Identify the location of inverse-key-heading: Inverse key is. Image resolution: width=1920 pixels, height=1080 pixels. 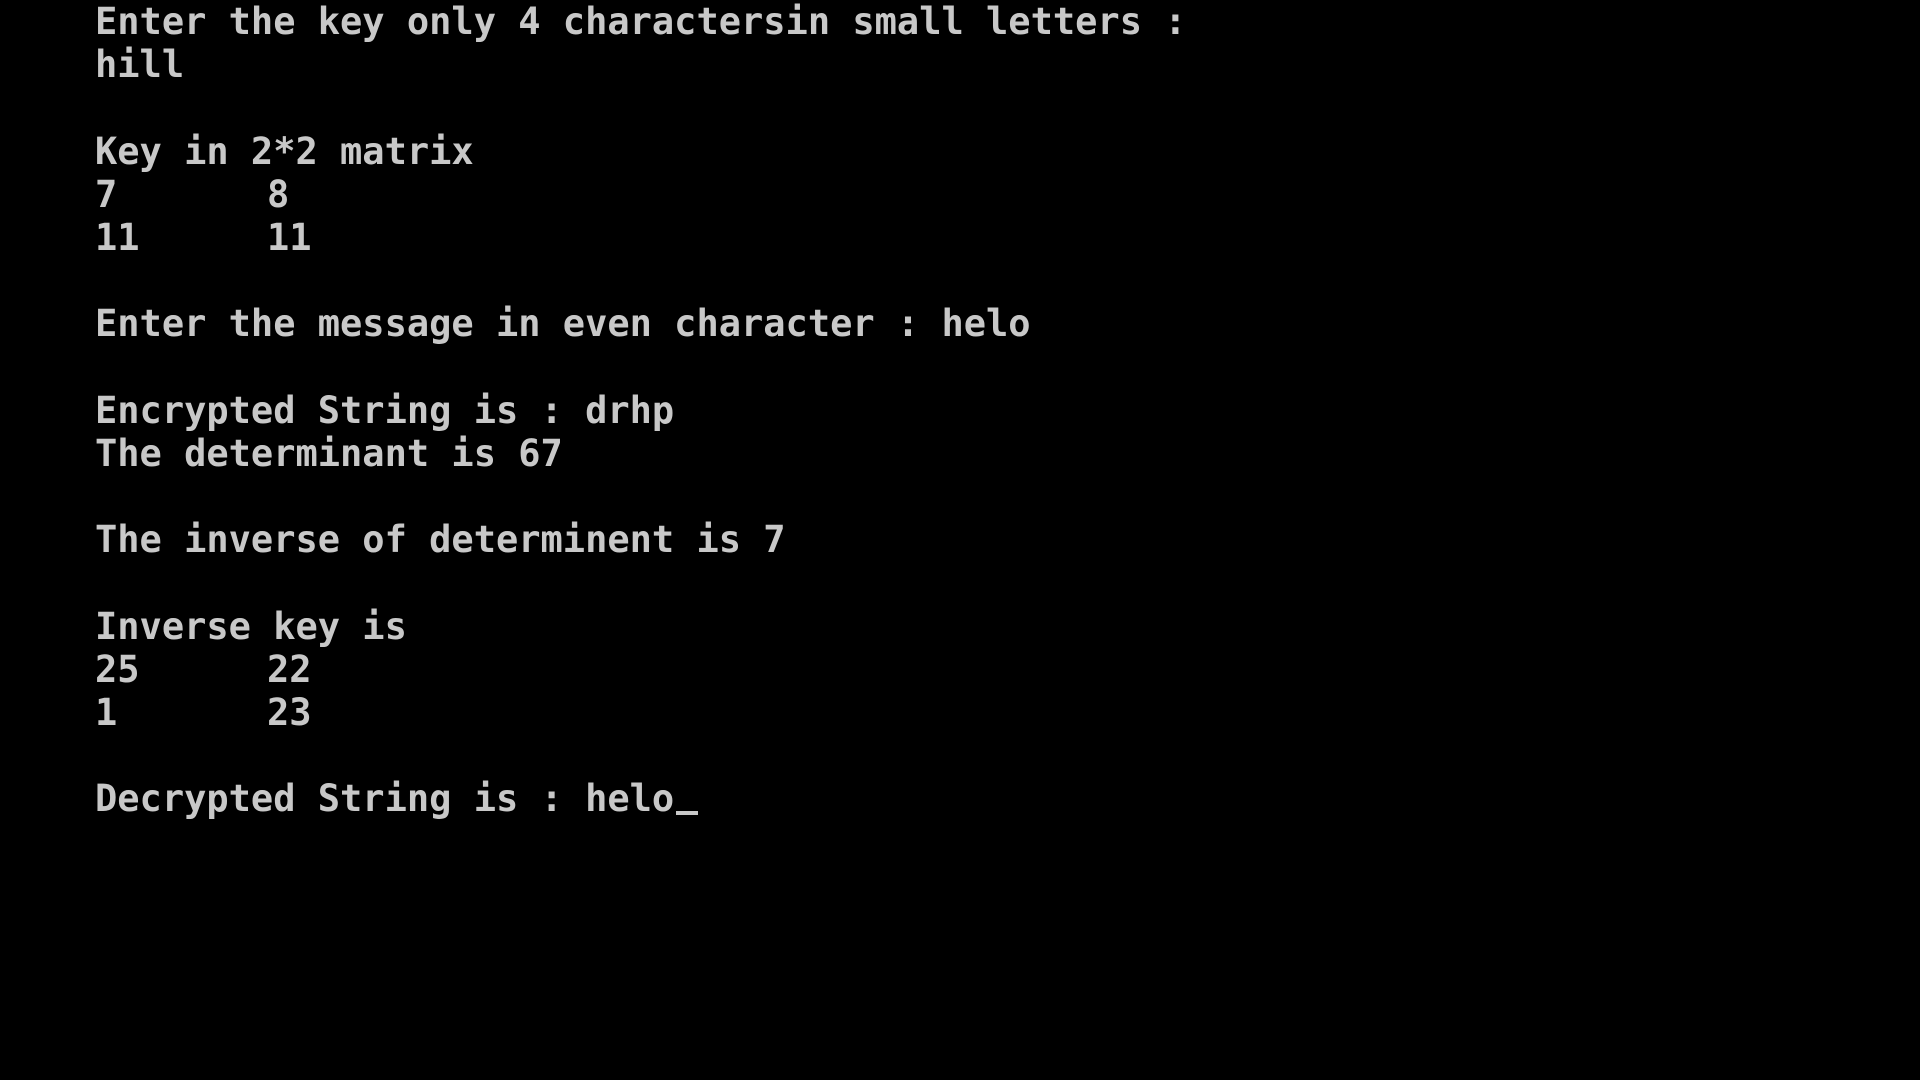
(251, 626).